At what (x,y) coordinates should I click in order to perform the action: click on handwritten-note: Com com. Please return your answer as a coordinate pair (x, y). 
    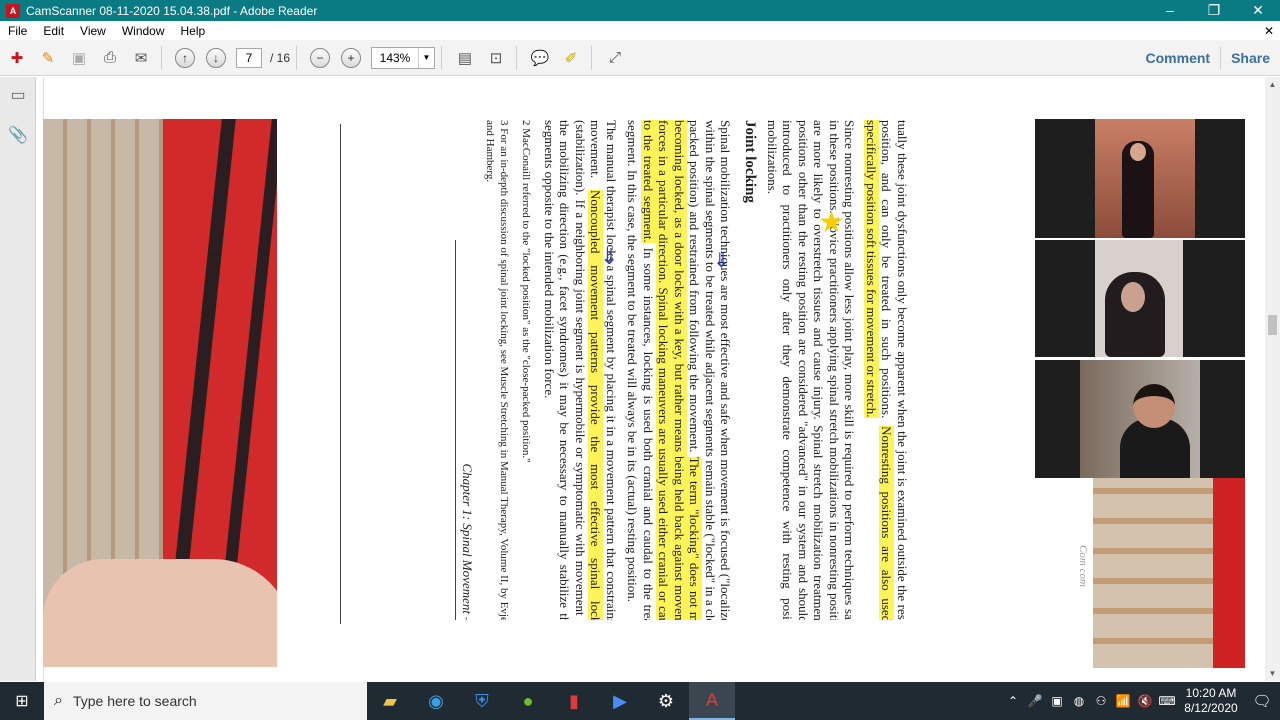
    Looking at the image, I should click on (1082, 566).